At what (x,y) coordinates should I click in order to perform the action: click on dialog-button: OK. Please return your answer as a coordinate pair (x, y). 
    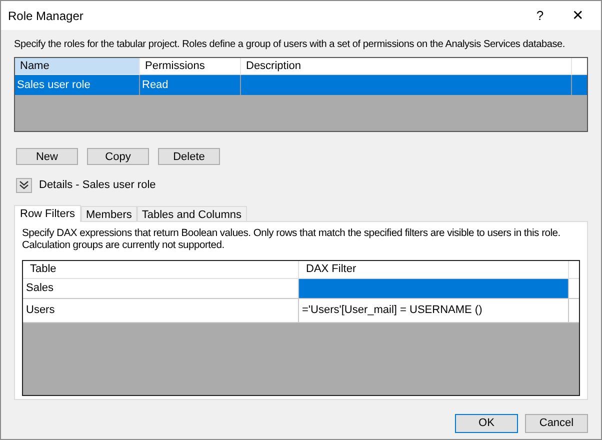
    Looking at the image, I should click on (486, 423).